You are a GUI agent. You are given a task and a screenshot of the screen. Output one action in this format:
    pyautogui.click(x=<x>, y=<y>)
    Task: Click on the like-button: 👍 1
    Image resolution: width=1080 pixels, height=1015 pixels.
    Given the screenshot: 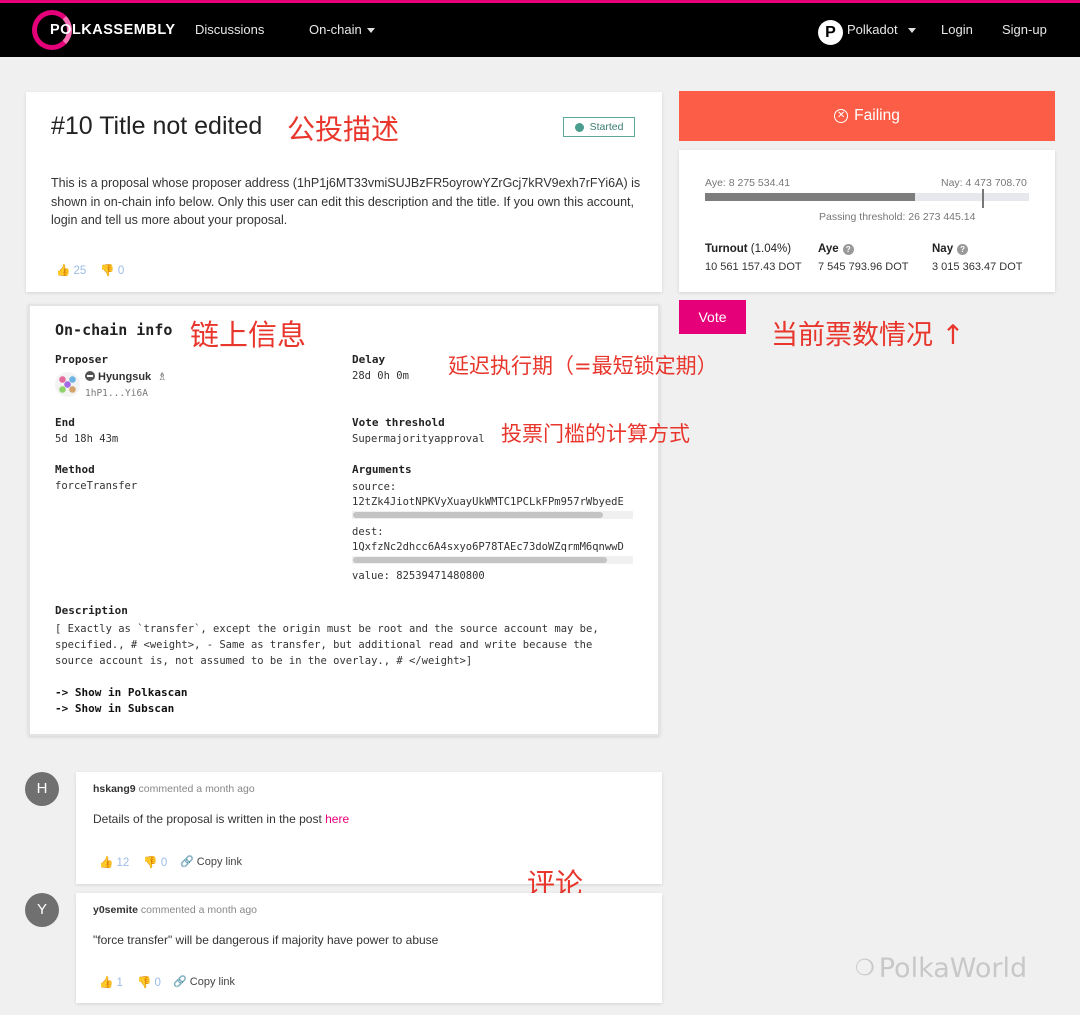 What is the action you would take?
    pyautogui.click(x=111, y=982)
    